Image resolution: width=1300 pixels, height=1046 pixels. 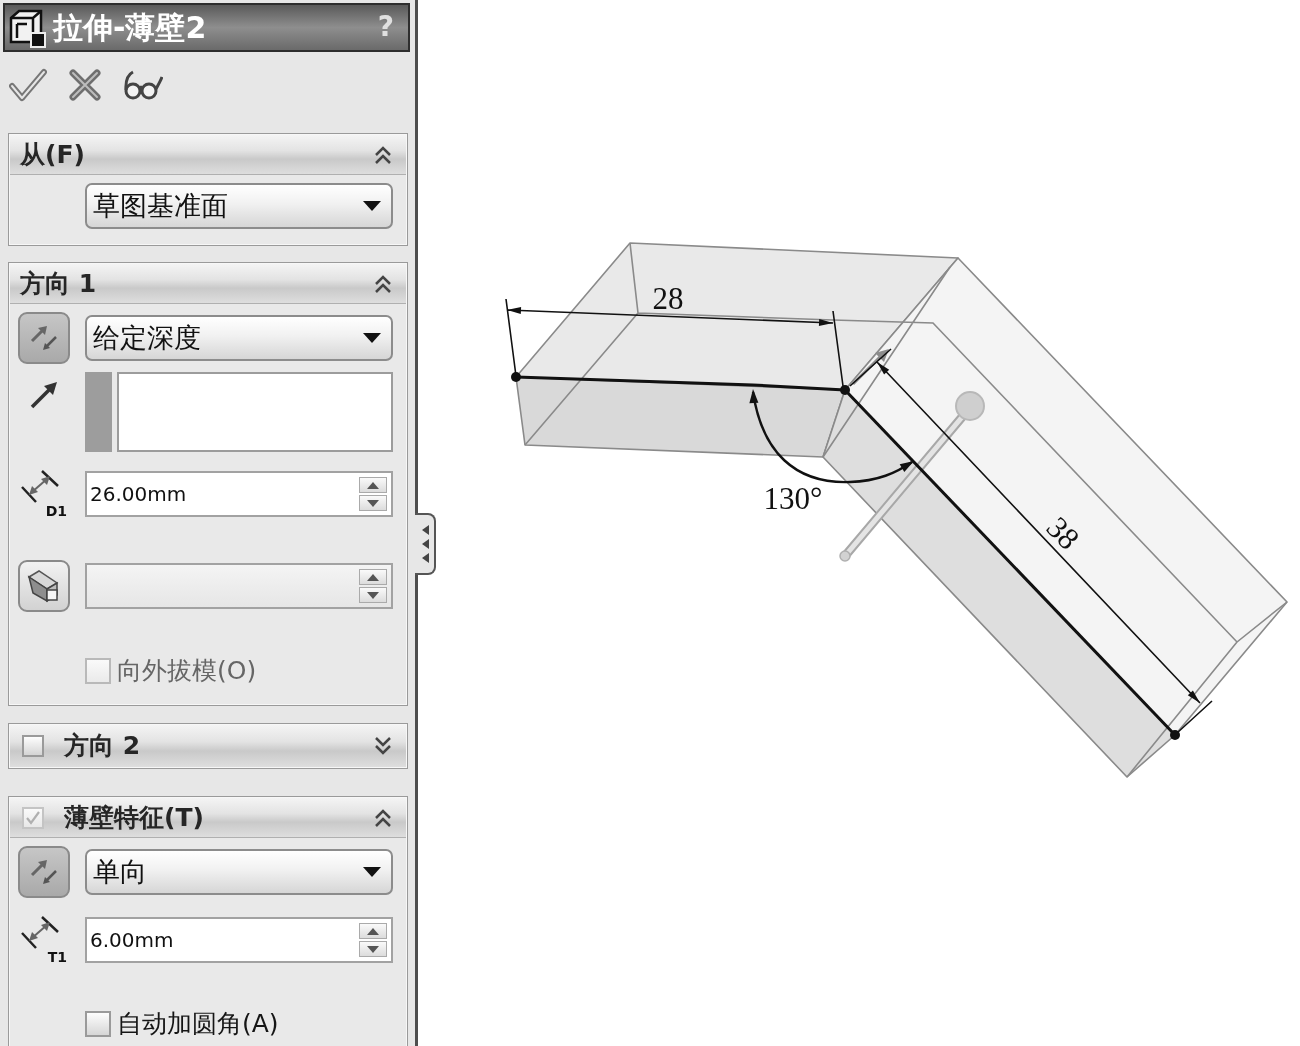 I want to click on draft-button, so click(x=44, y=586).